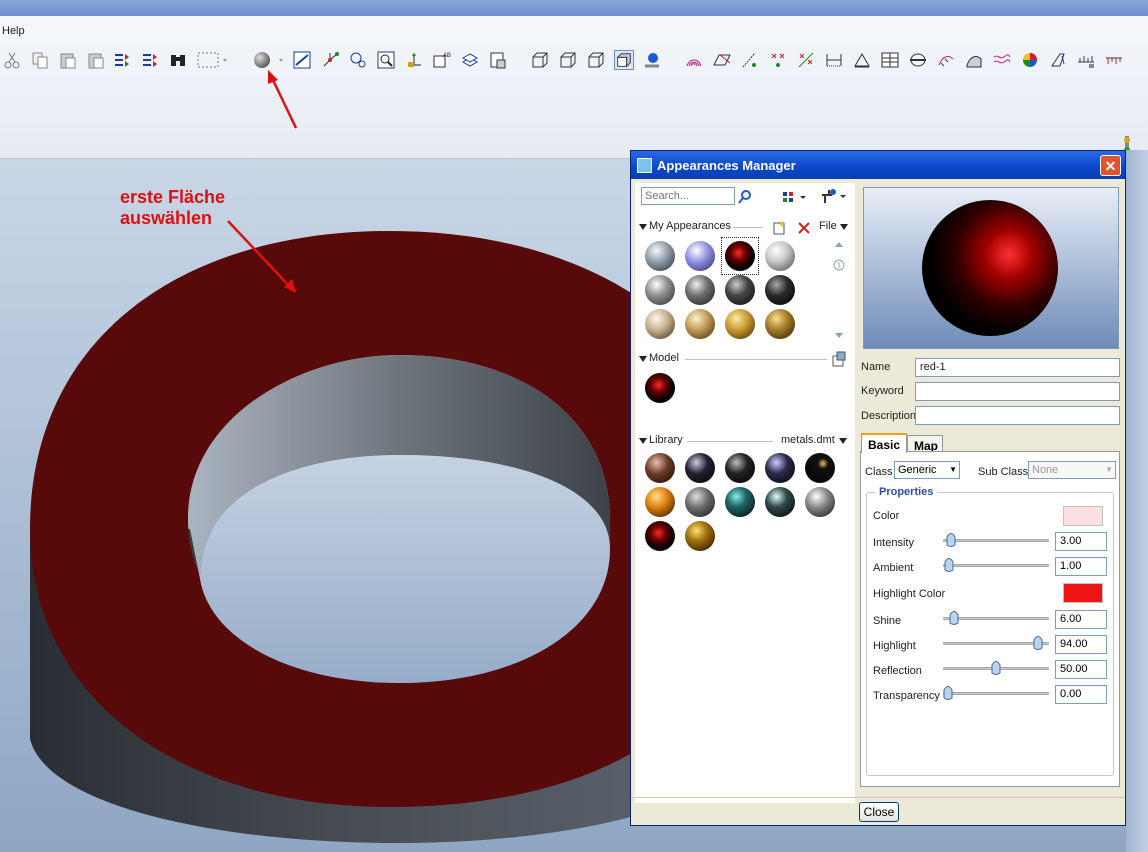 The width and height of the screenshot is (1148, 852). Describe the element at coordinates (652, 60) in the screenshot. I see `enhanced-realism-icon` at that location.